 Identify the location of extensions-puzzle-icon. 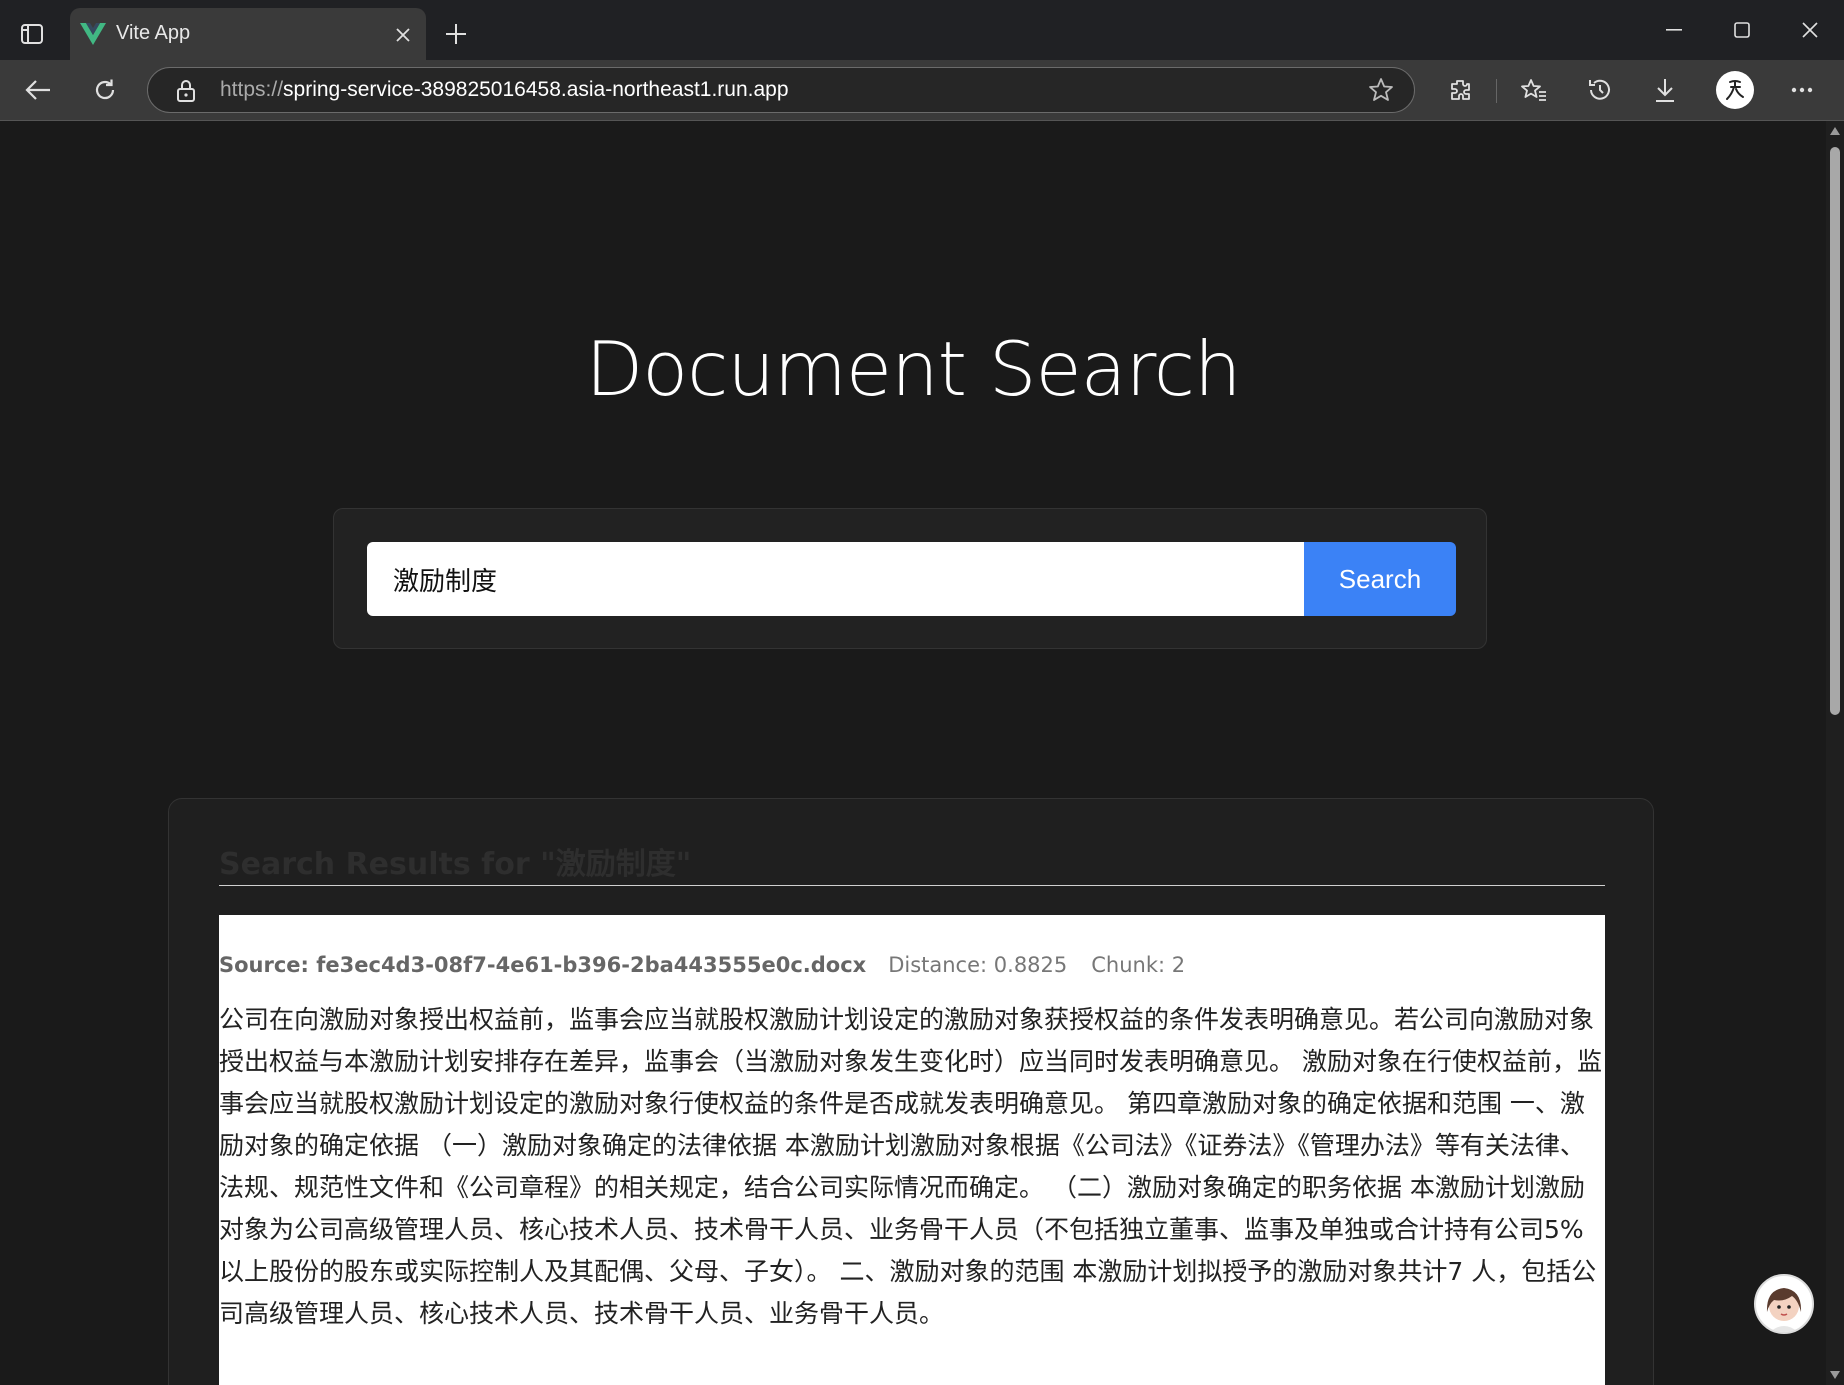
(1460, 90).